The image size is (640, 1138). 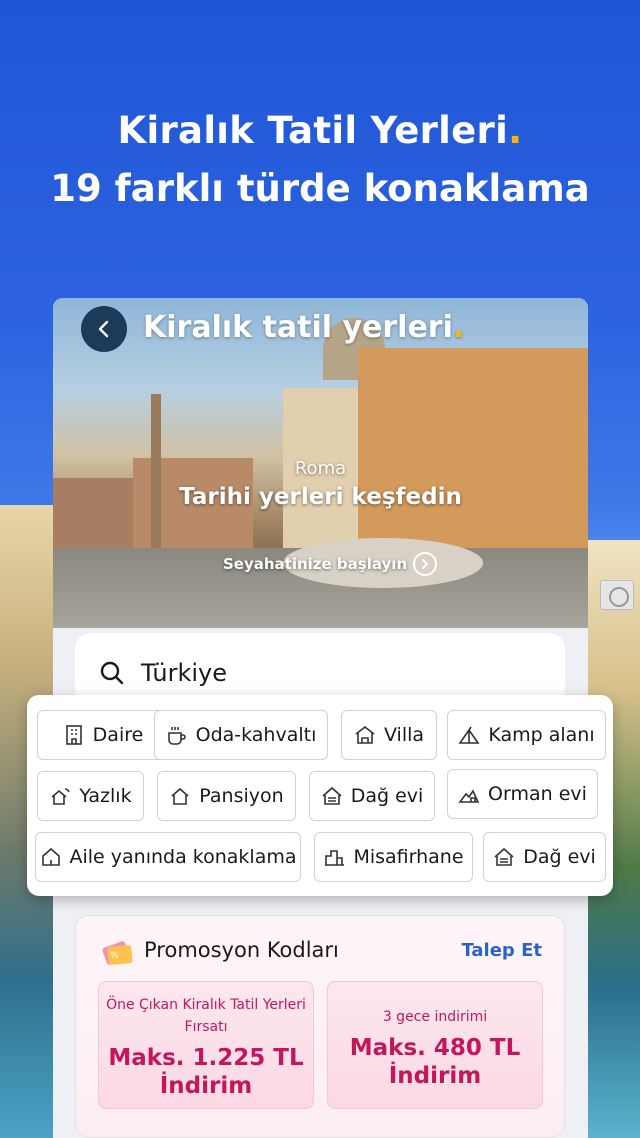 What do you see at coordinates (73, 735) in the screenshot?
I see `building-icon` at bounding box center [73, 735].